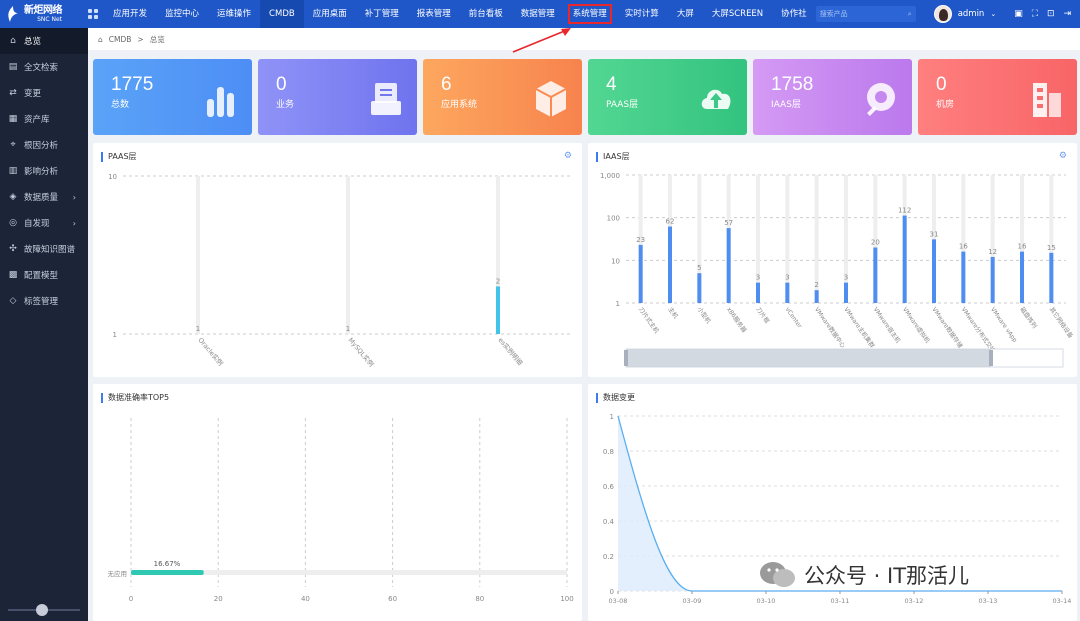 The image size is (1080, 621). Describe the element at coordinates (881, 99) in the screenshot. I see `tool-icon` at that location.